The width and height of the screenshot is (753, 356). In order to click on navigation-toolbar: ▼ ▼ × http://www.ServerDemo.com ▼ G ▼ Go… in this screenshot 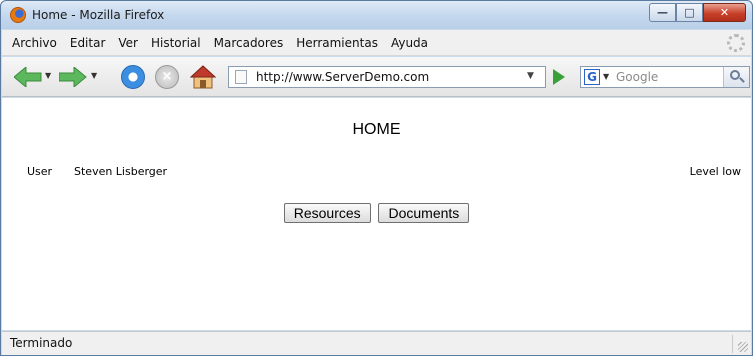, I will do `click(376, 77)`.